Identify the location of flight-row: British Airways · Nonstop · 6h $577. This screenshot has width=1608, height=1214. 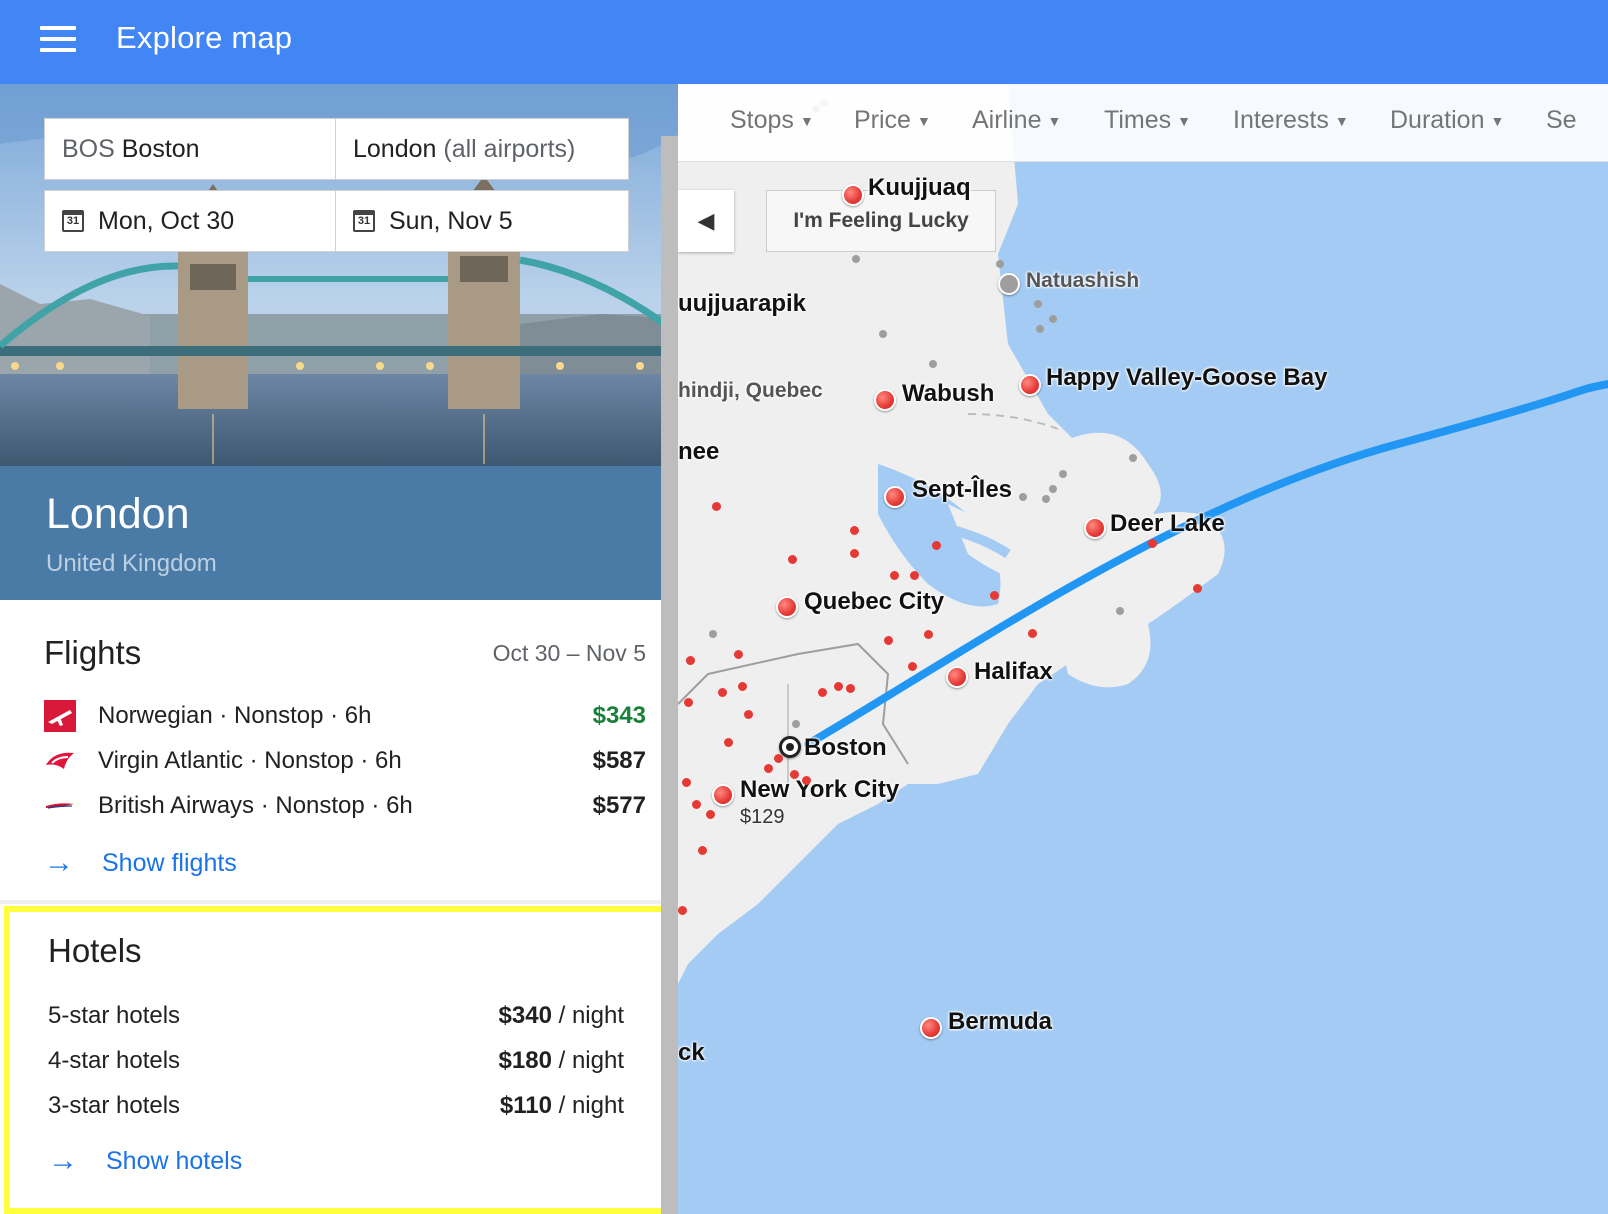
(345, 806).